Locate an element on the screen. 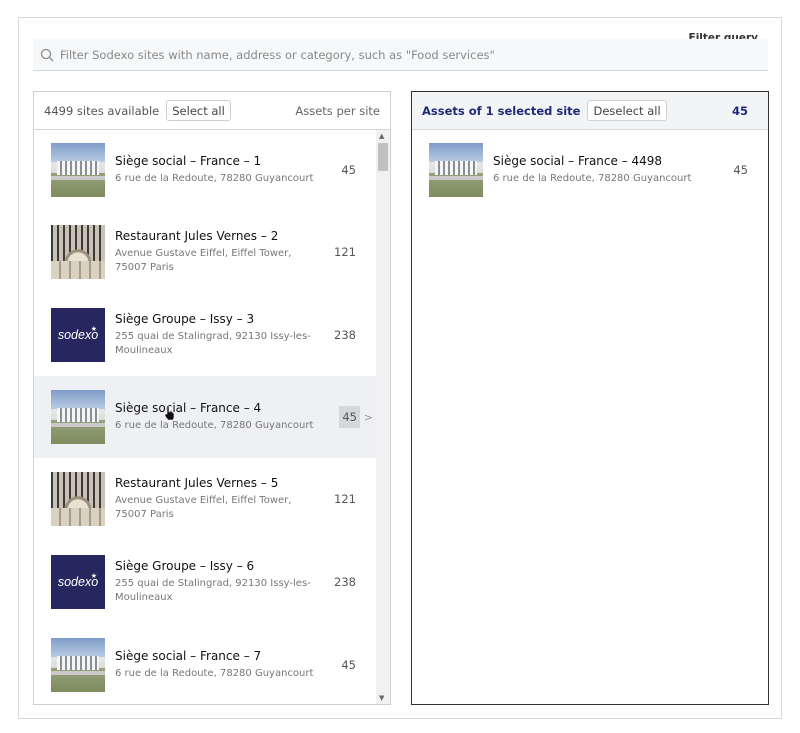 The height and width of the screenshot is (733, 800). site-name: Restaurant Jules Vernes – 2 is located at coordinates (197, 236).